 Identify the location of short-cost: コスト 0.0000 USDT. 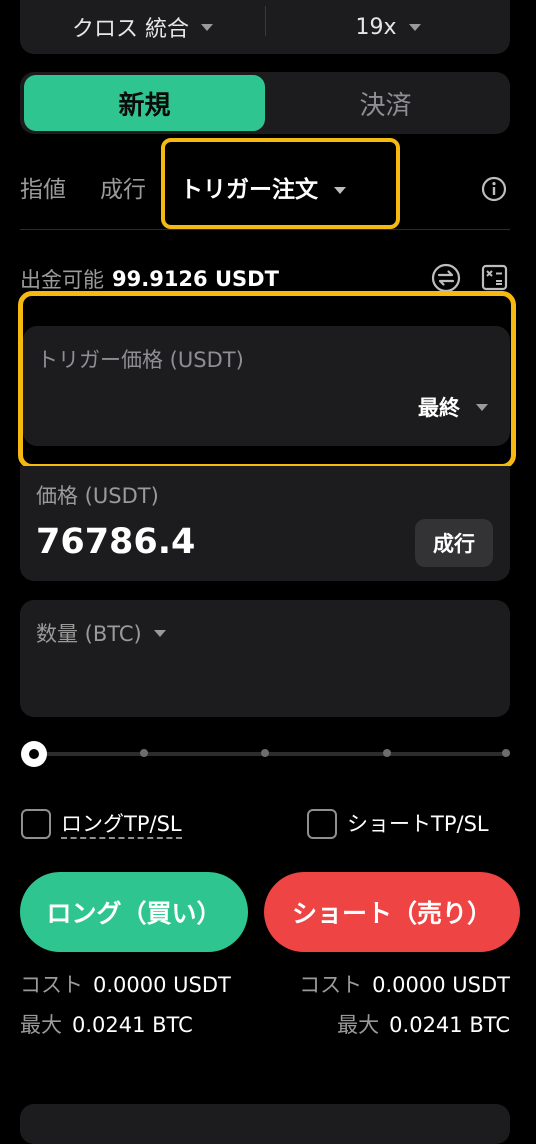
(404, 985).